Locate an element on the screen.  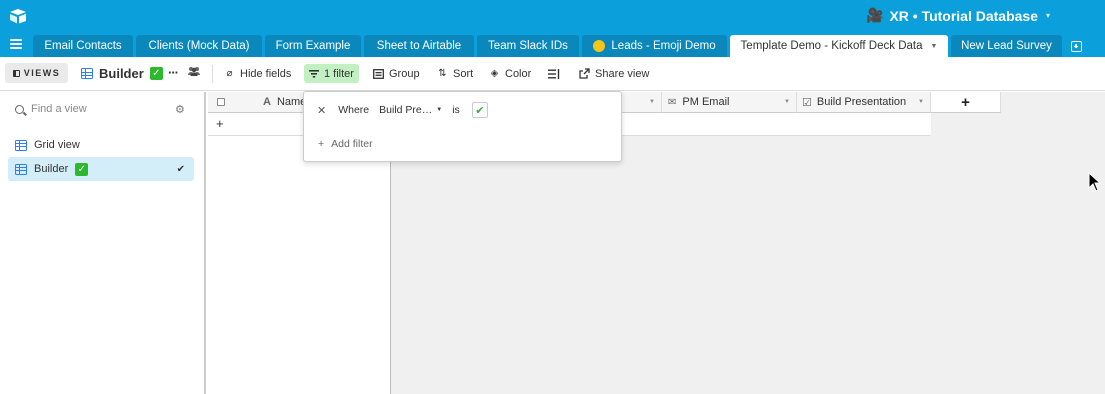
sort-label: Sort is located at coordinates (463, 73).